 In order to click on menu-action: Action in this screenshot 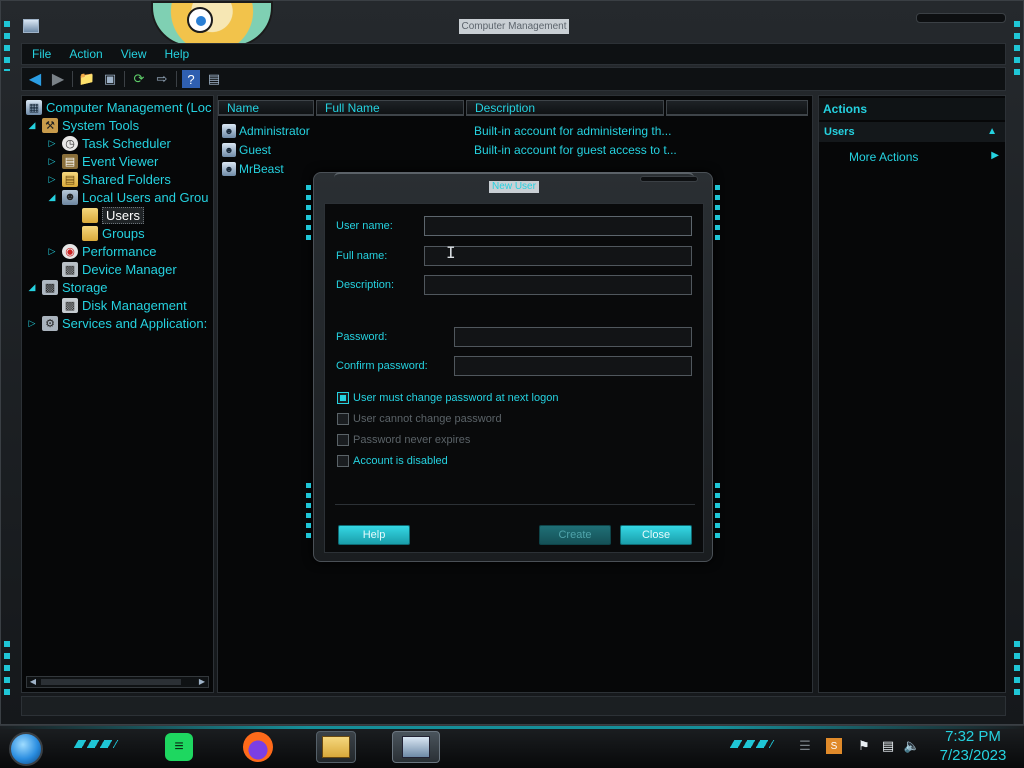, I will do `click(85, 54)`.